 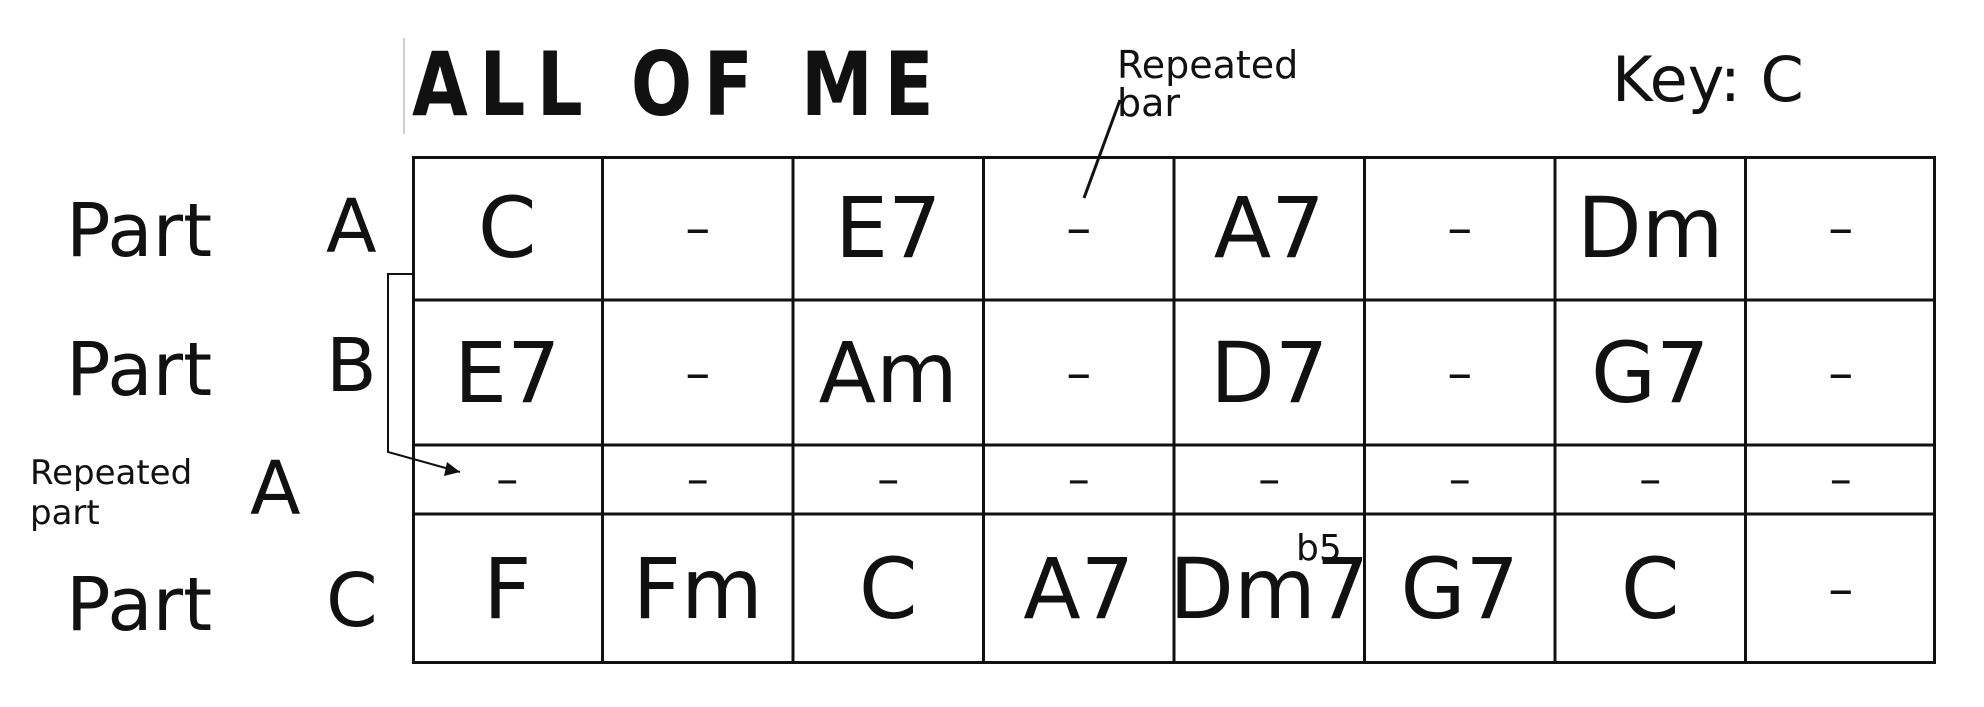 What do you see at coordinates (1319, 548) in the screenshot?
I see `flat-five-superscript: b5` at bounding box center [1319, 548].